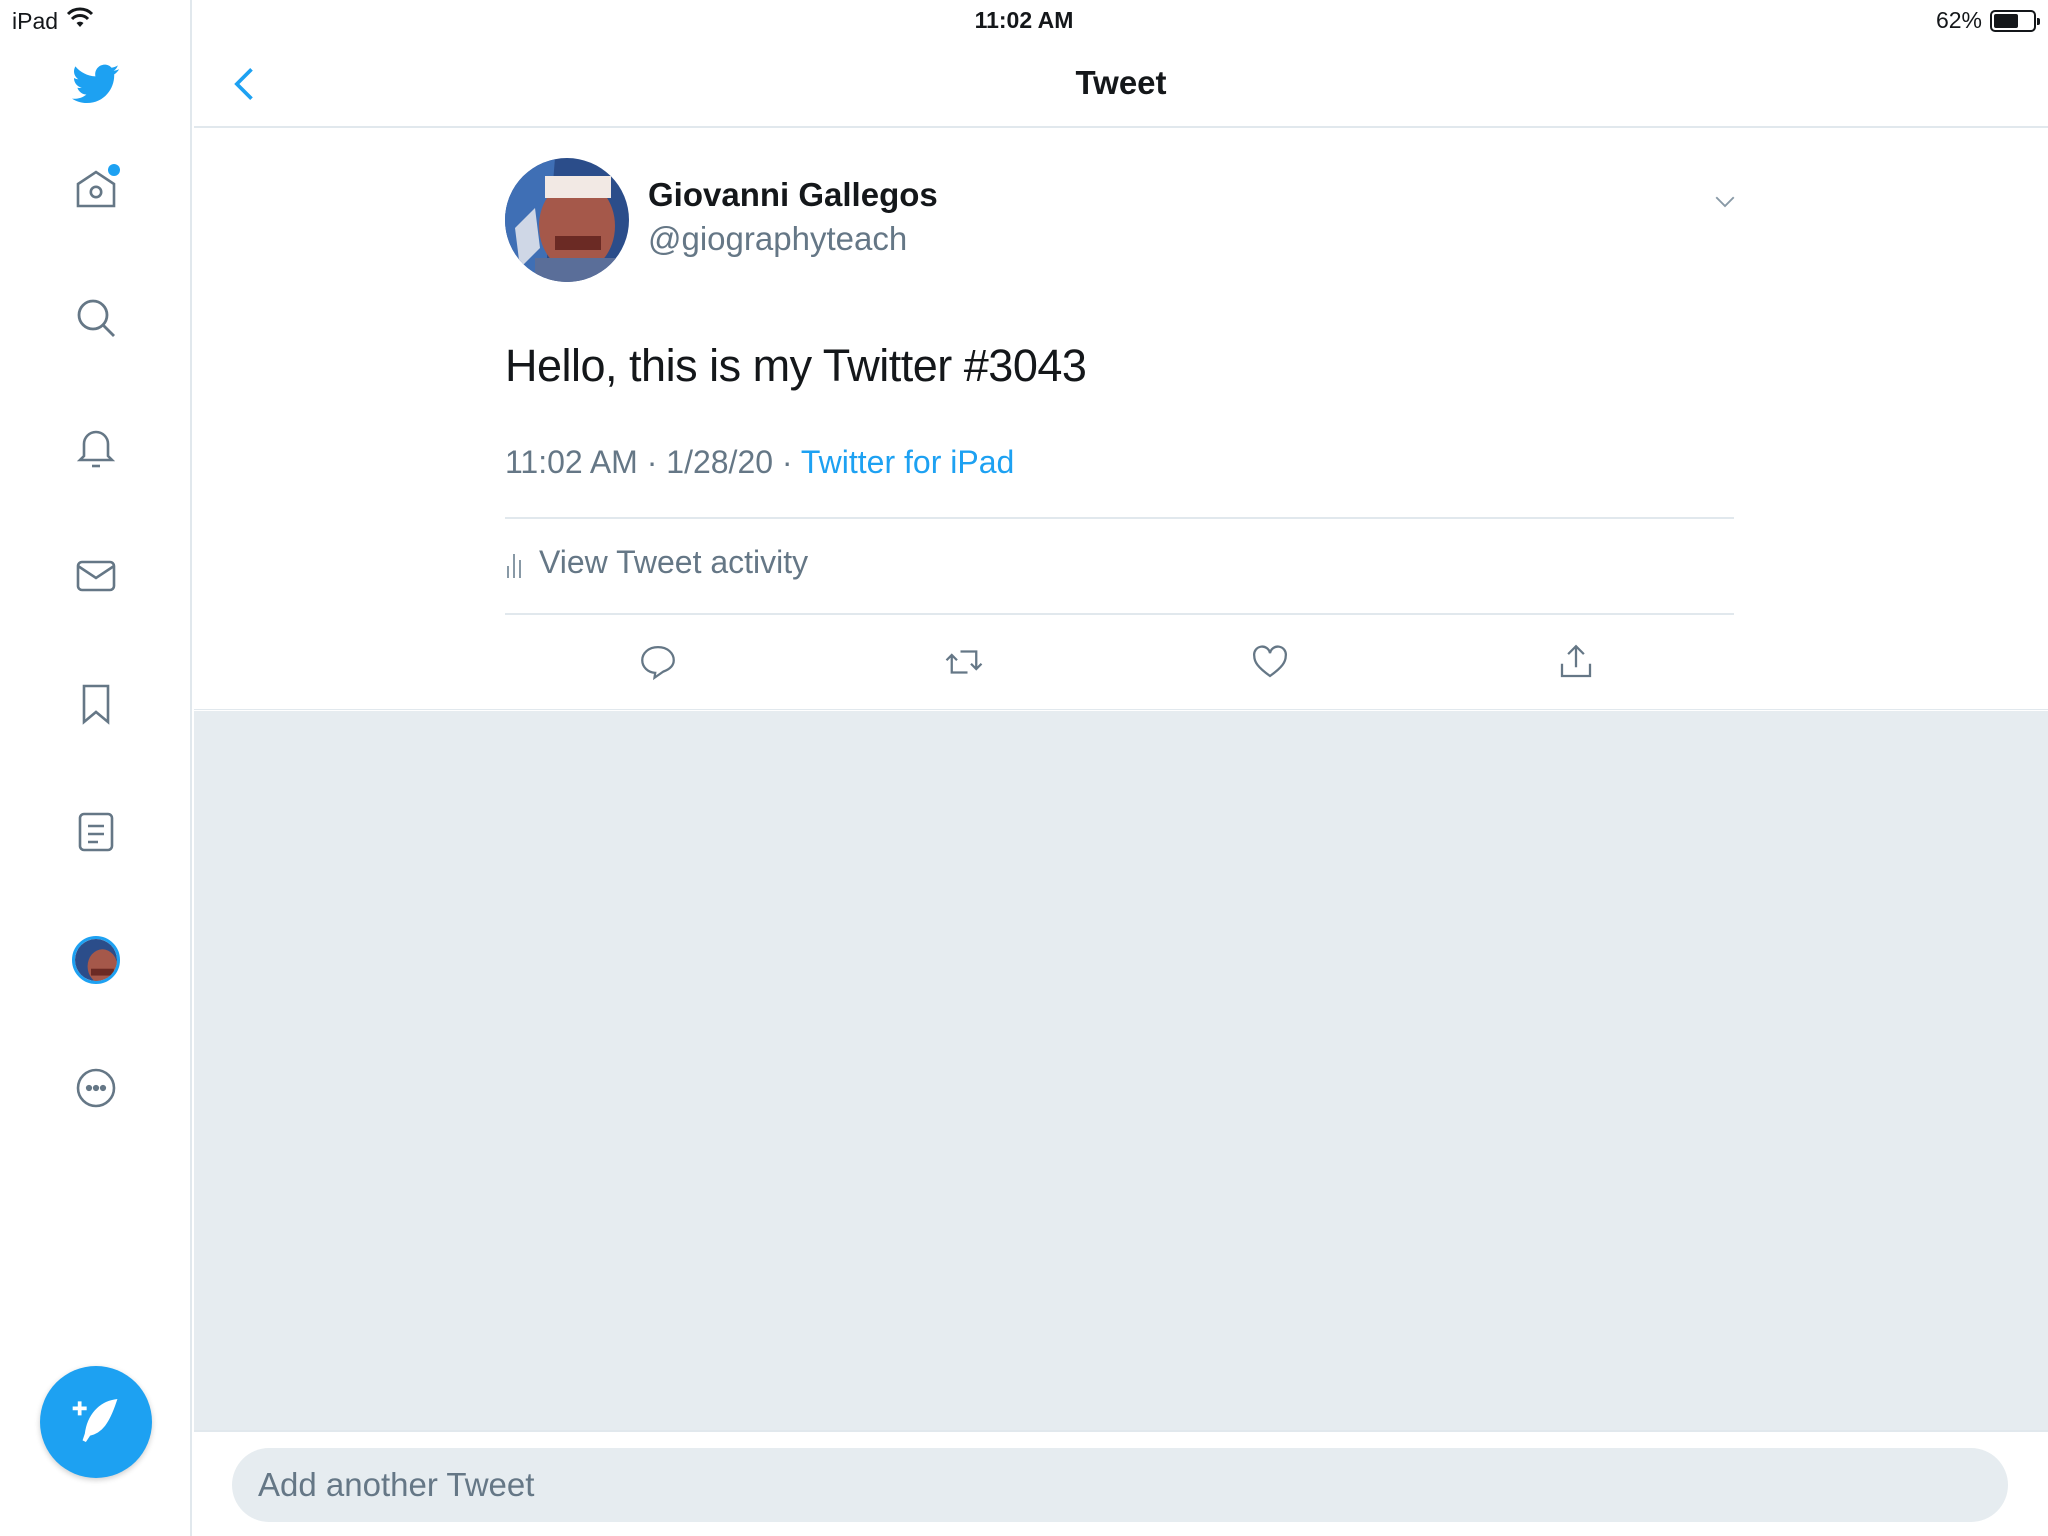 This screenshot has width=2048, height=1536. What do you see at coordinates (777, 239) in the screenshot?
I see `author-handle: @giographyteach` at bounding box center [777, 239].